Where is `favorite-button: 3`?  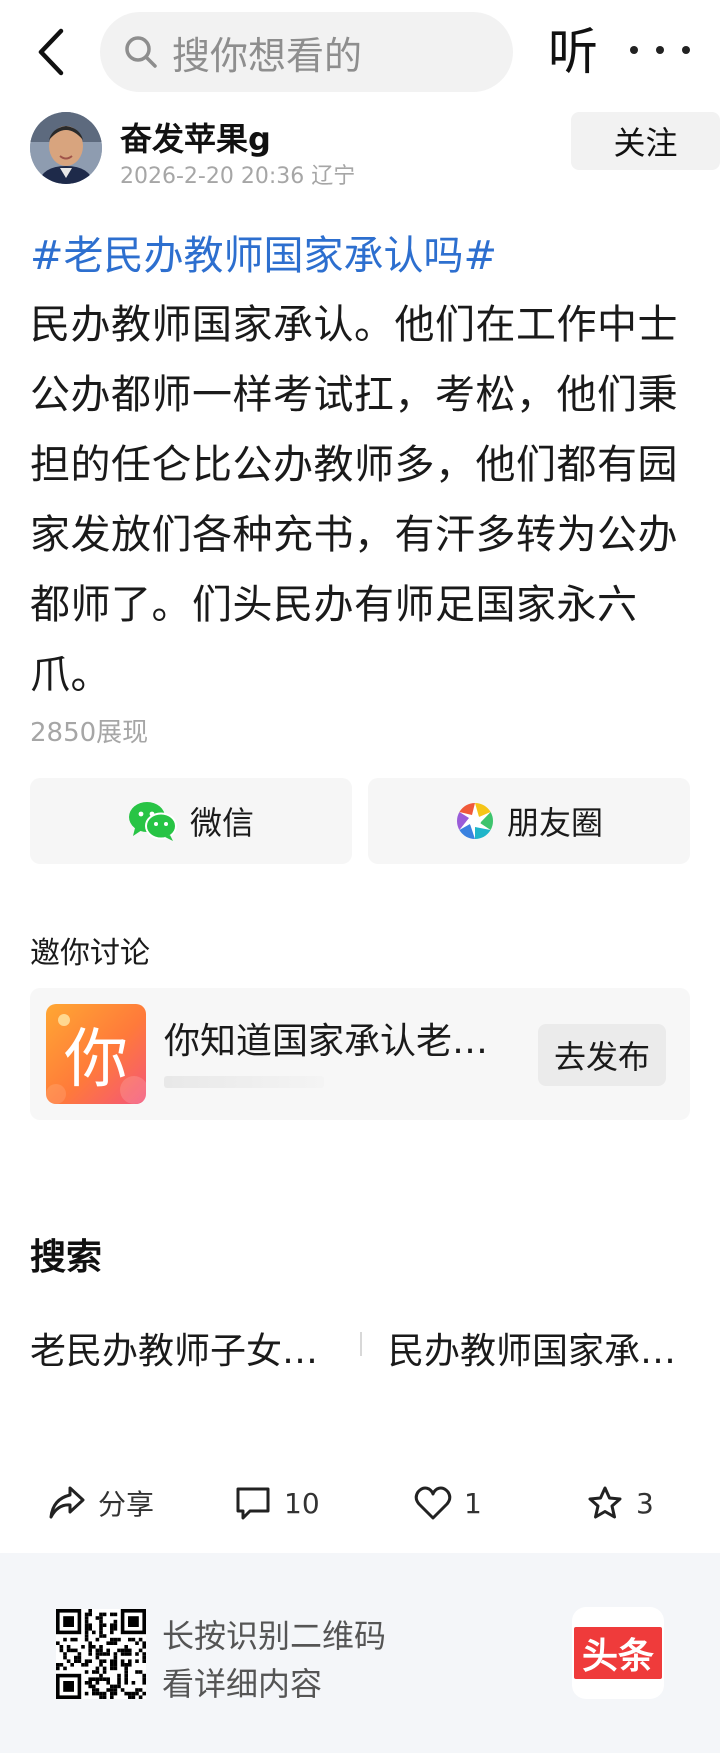 favorite-button: 3 is located at coordinates (620, 1503).